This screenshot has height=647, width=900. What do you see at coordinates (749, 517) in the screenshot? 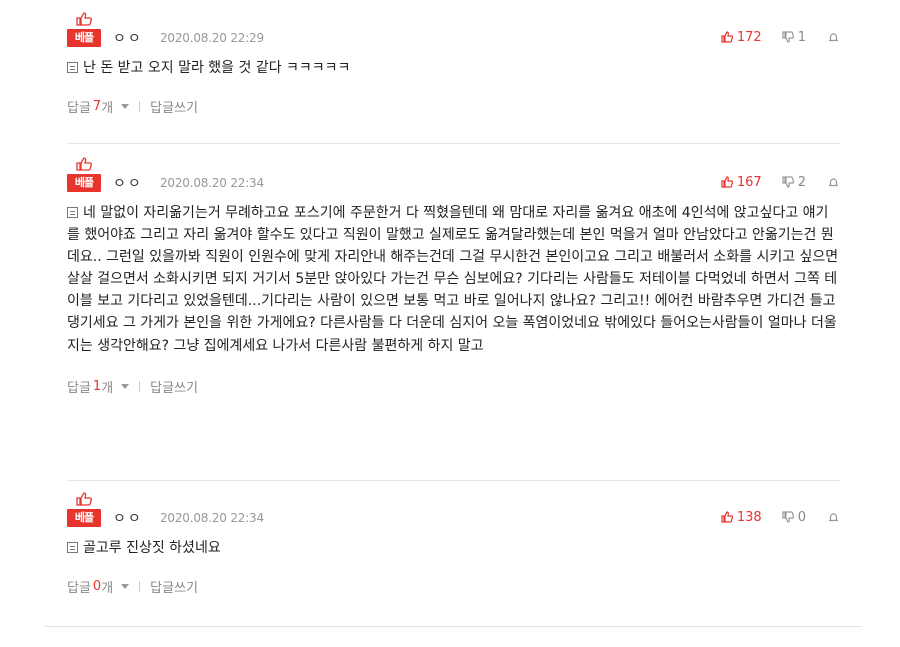
I see `upvote-count: 138` at bounding box center [749, 517].